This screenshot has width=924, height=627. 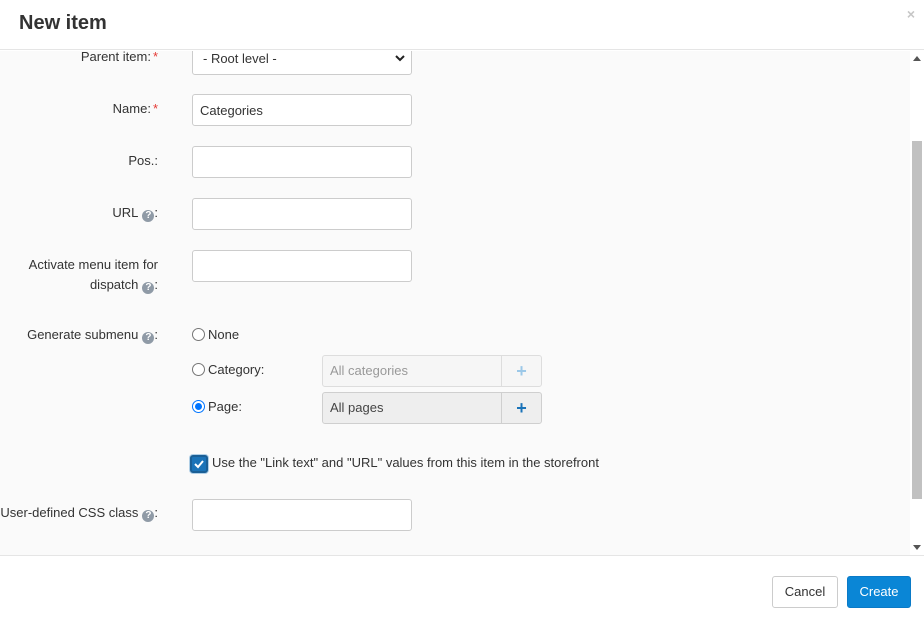 I want to click on dispatch-input, so click(x=302, y=266).